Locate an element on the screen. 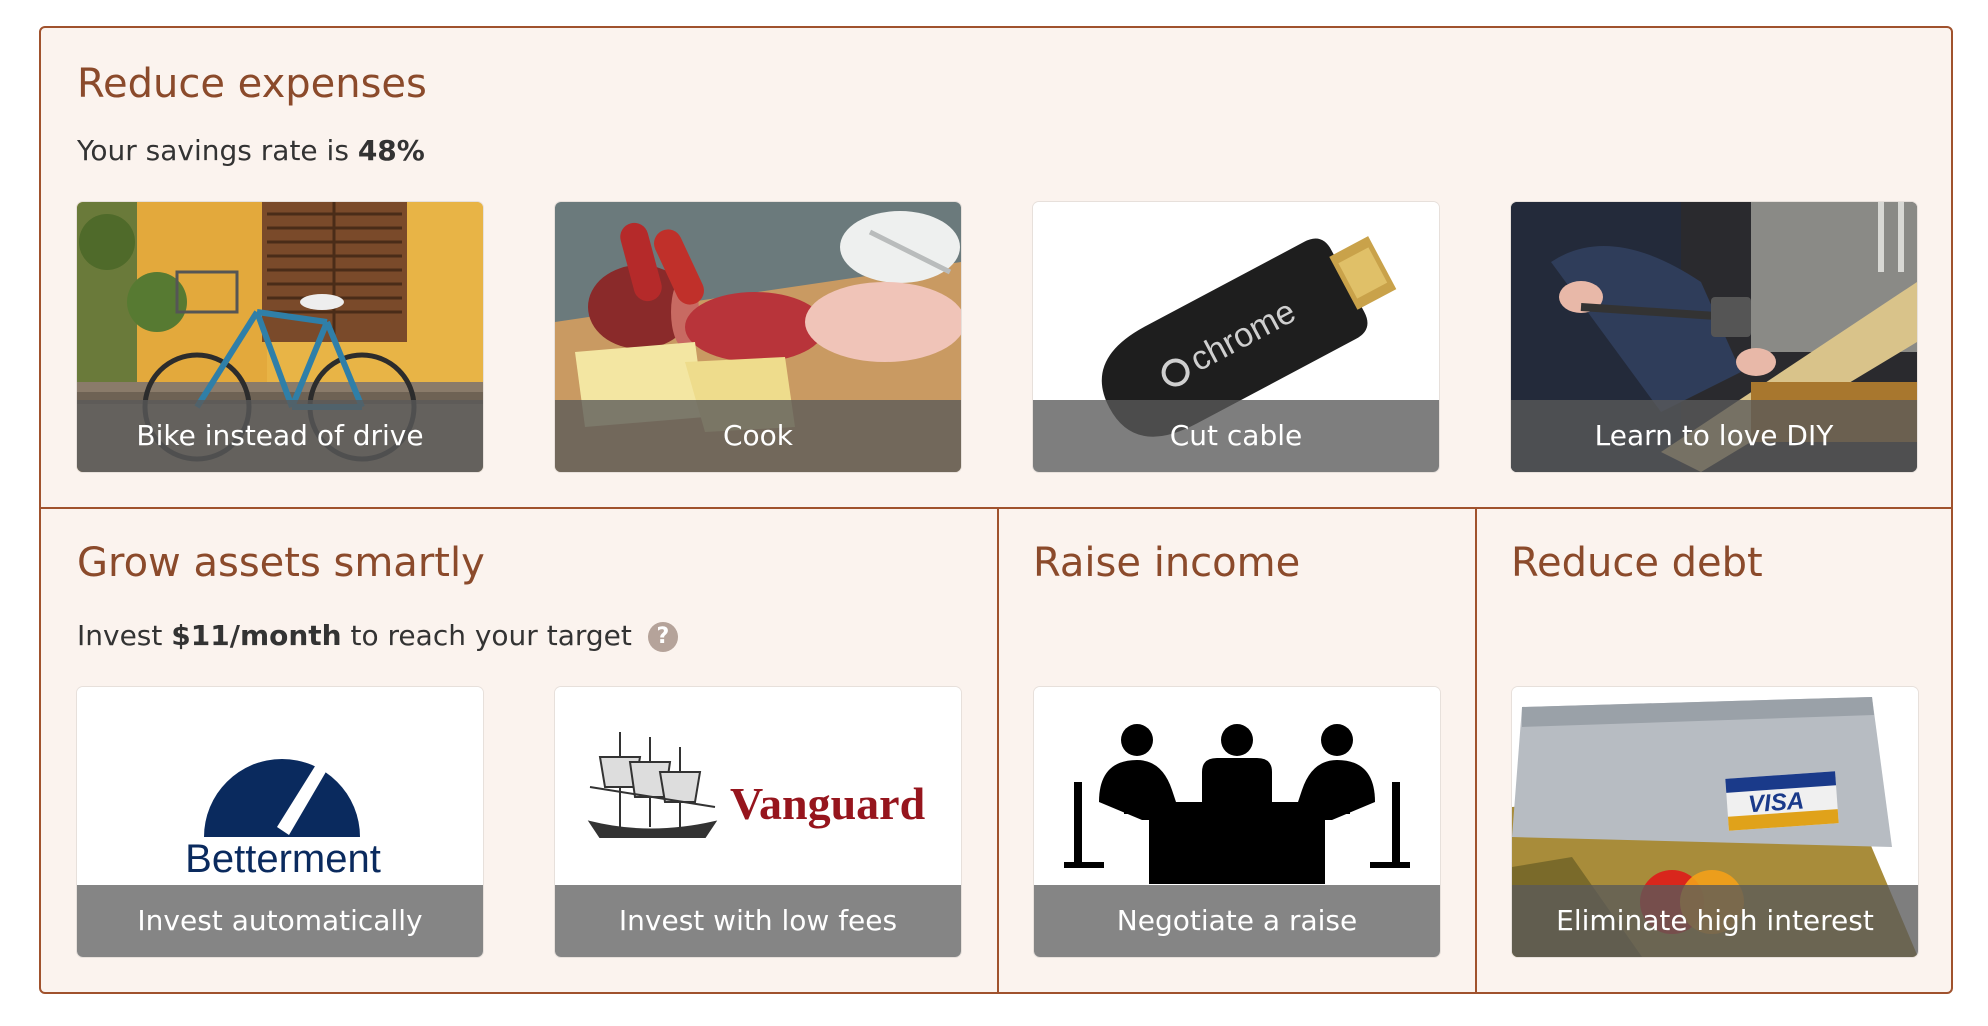  cut-cable-card: chrome Cut cable is located at coordinates (1236, 337).